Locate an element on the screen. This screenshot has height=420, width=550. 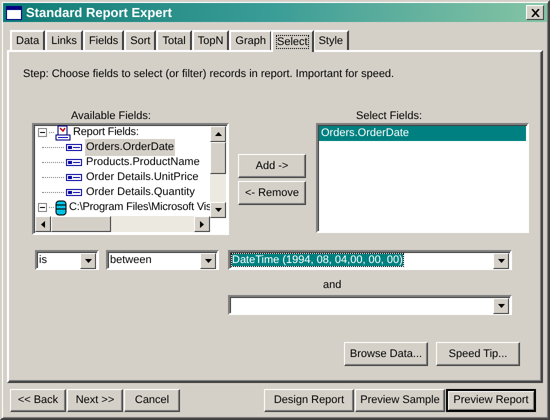
tab: Graph is located at coordinates (250, 40).